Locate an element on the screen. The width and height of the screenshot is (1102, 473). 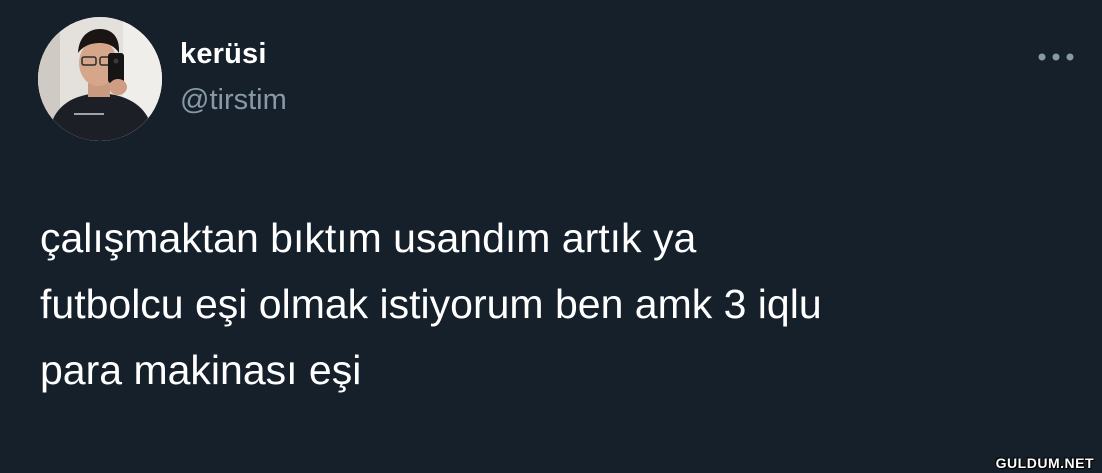
avatar-image is located at coordinates (100, 79).